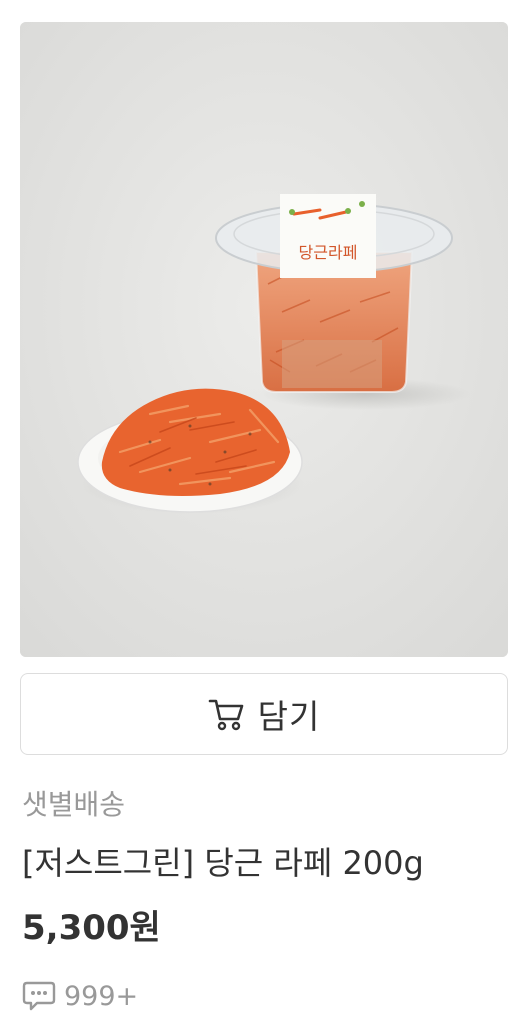  What do you see at coordinates (74, 804) in the screenshot?
I see `delivery-type-tag: 샛별배송` at bounding box center [74, 804].